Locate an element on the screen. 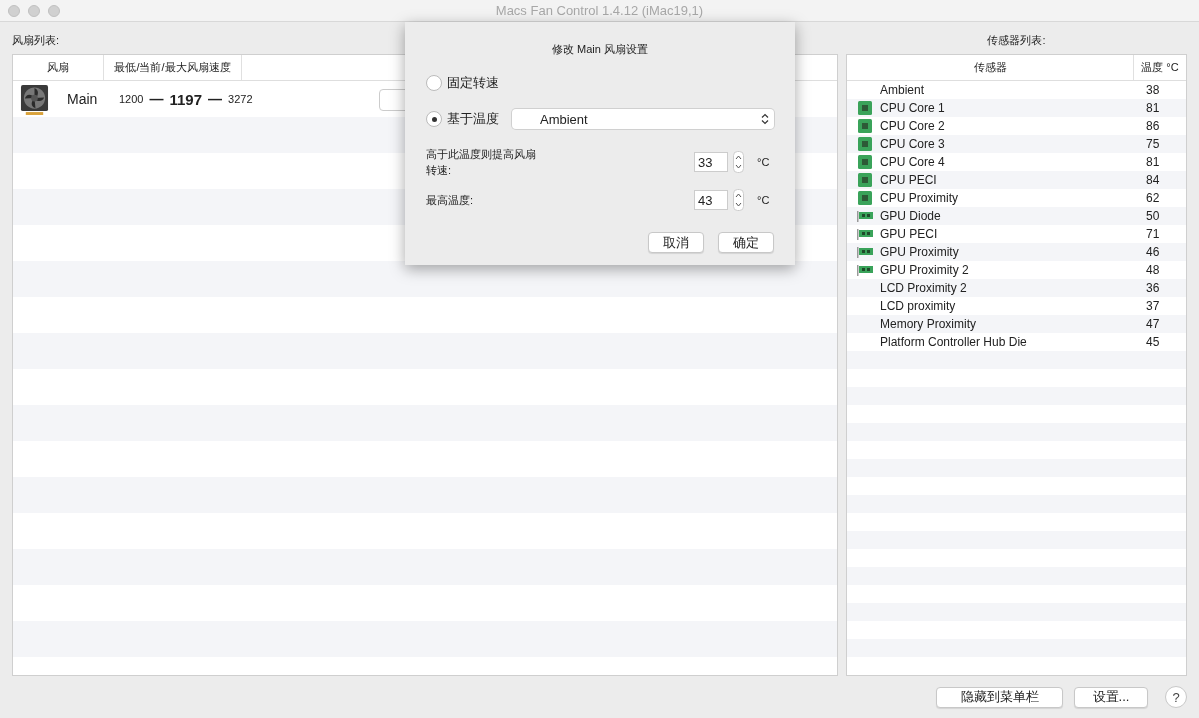  dialog-title: 修改 Main 风扇设置 is located at coordinates (600, 49).